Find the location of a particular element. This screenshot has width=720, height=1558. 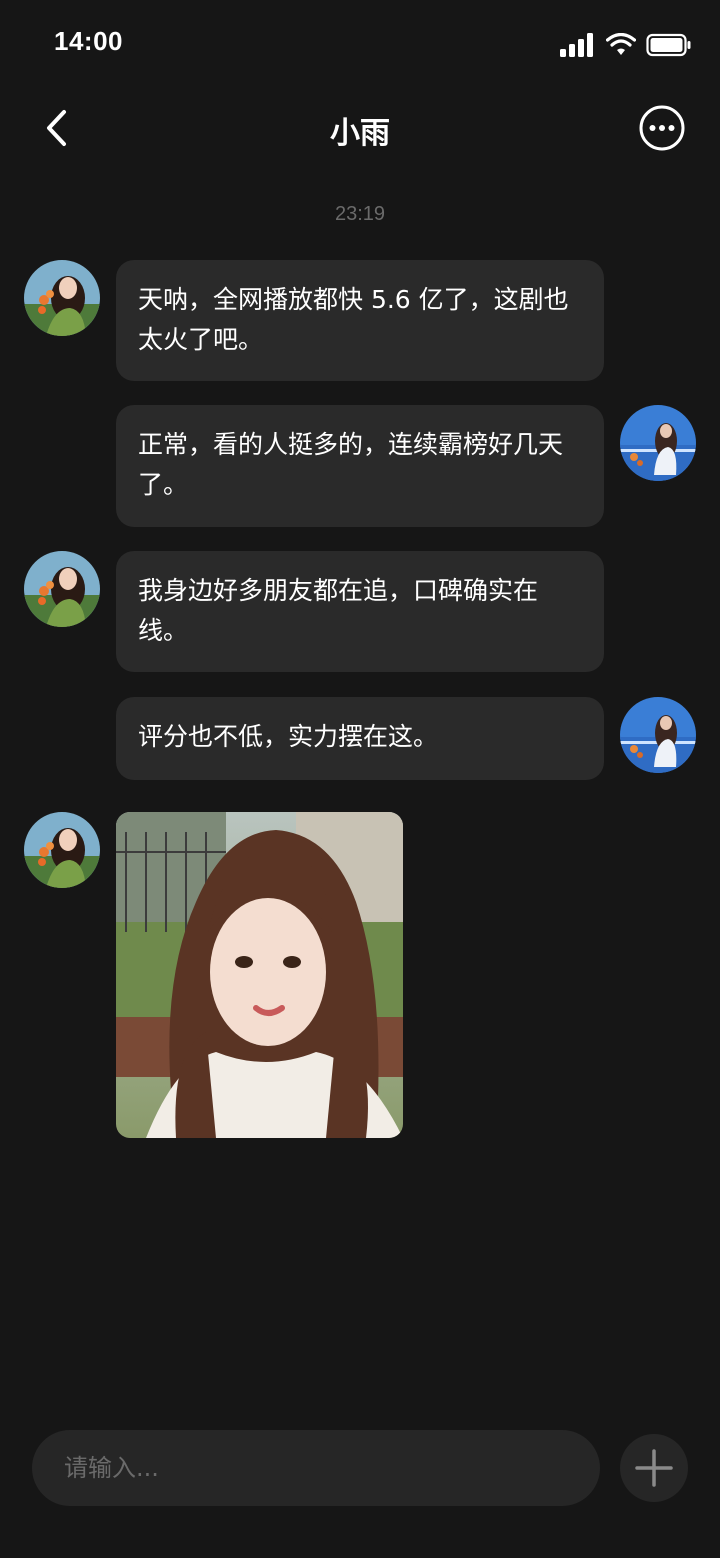

more-horizontal-circle-icon is located at coordinates (662, 128).